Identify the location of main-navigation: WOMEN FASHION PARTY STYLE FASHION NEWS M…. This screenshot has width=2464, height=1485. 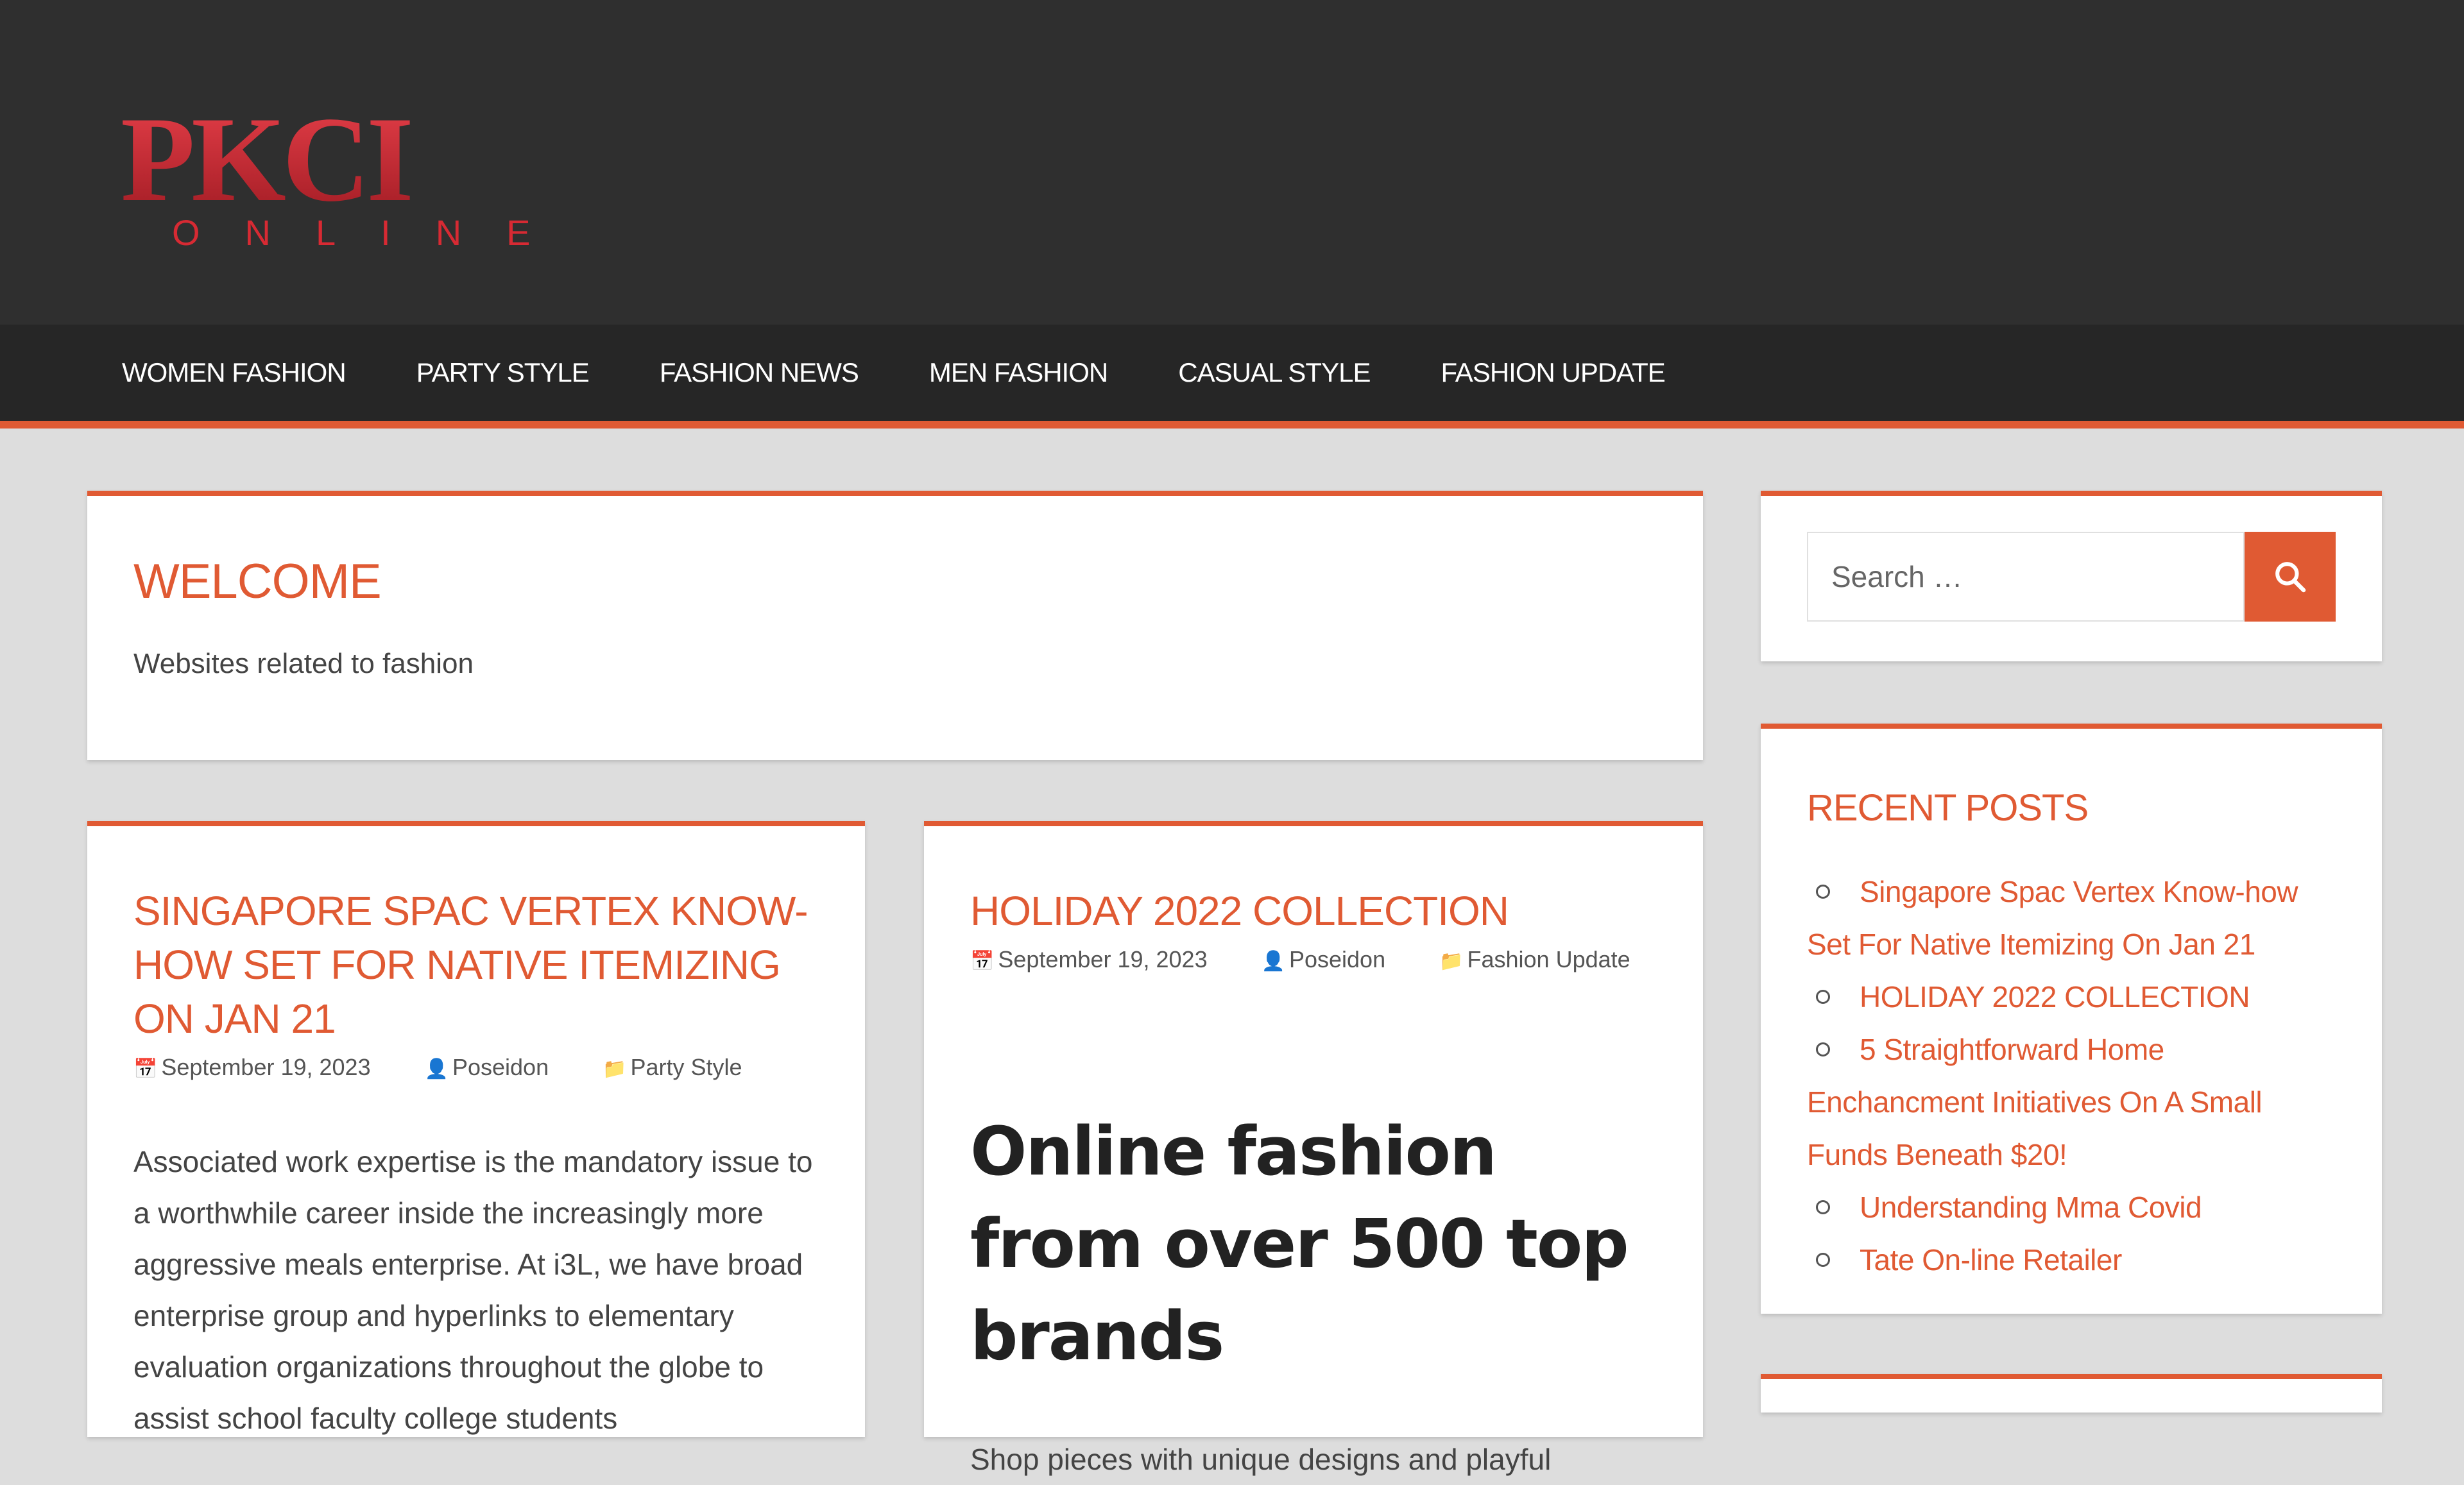
(1232, 377).